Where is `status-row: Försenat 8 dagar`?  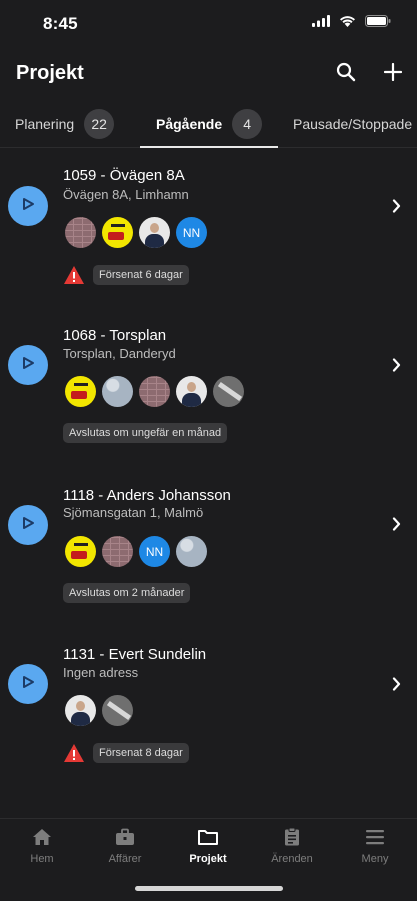 status-row: Försenat 8 dagar is located at coordinates (126, 753).